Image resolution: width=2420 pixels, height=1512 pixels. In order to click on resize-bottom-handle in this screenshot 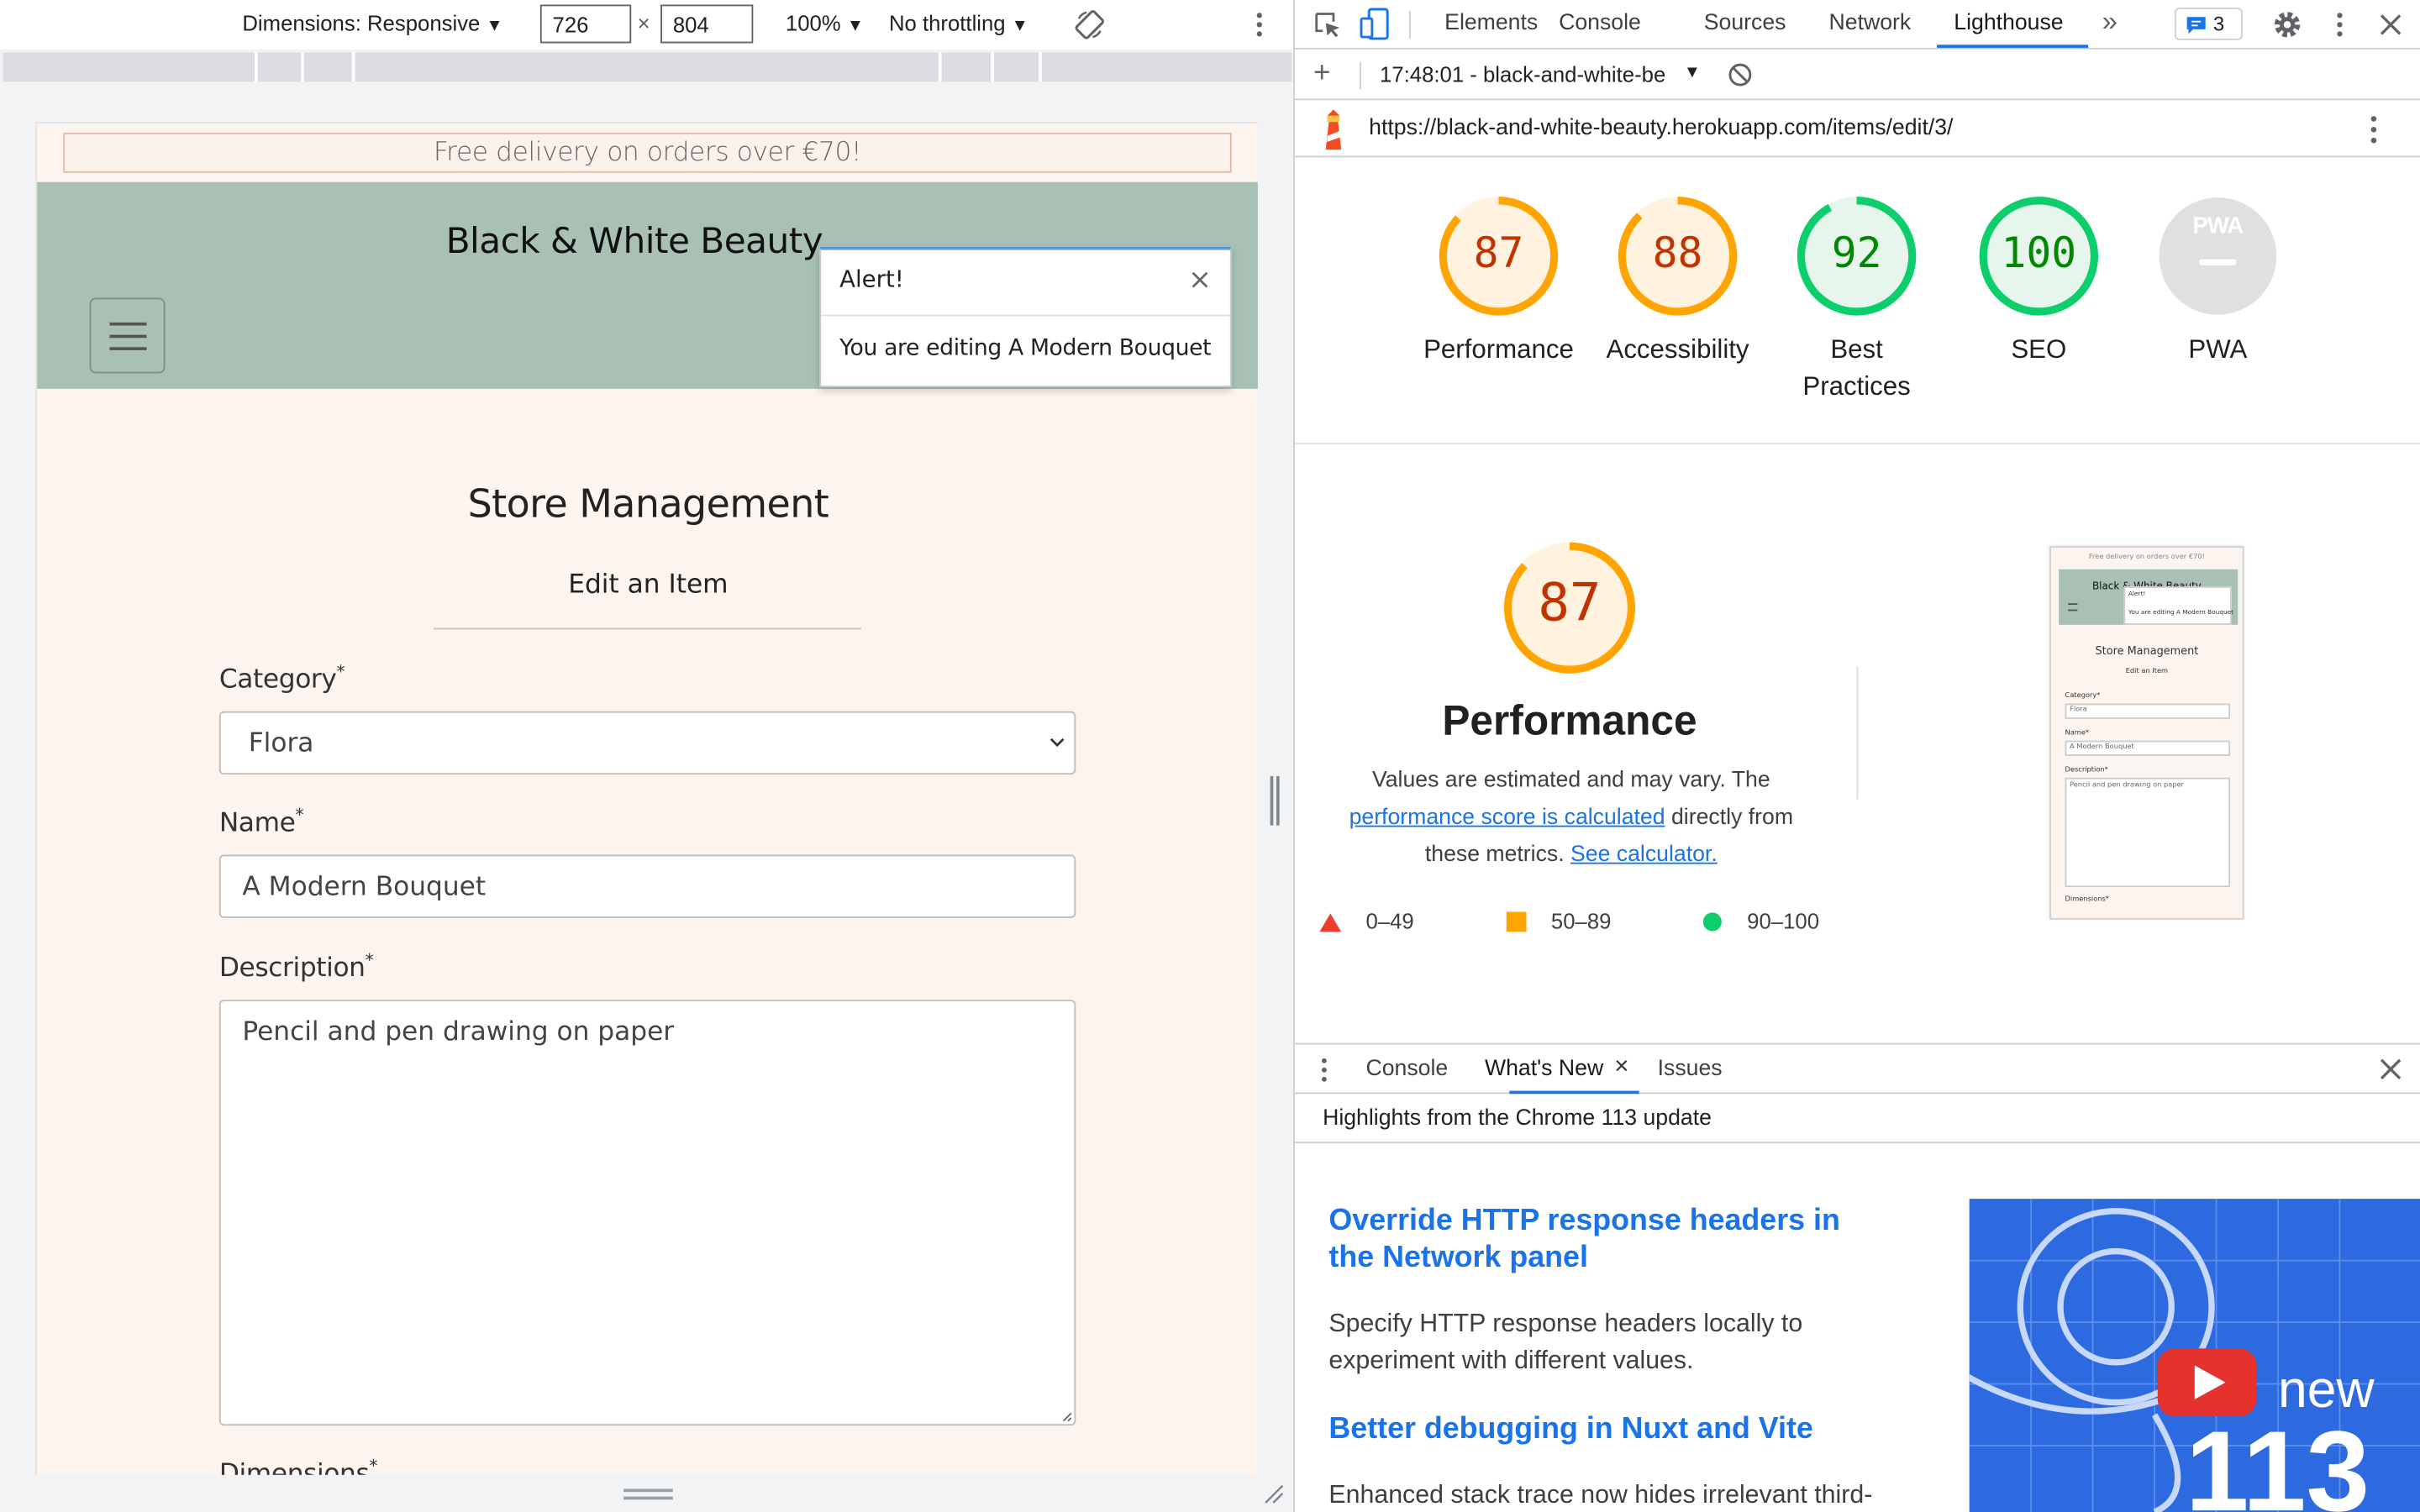, I will do `click(646, 1493)`.